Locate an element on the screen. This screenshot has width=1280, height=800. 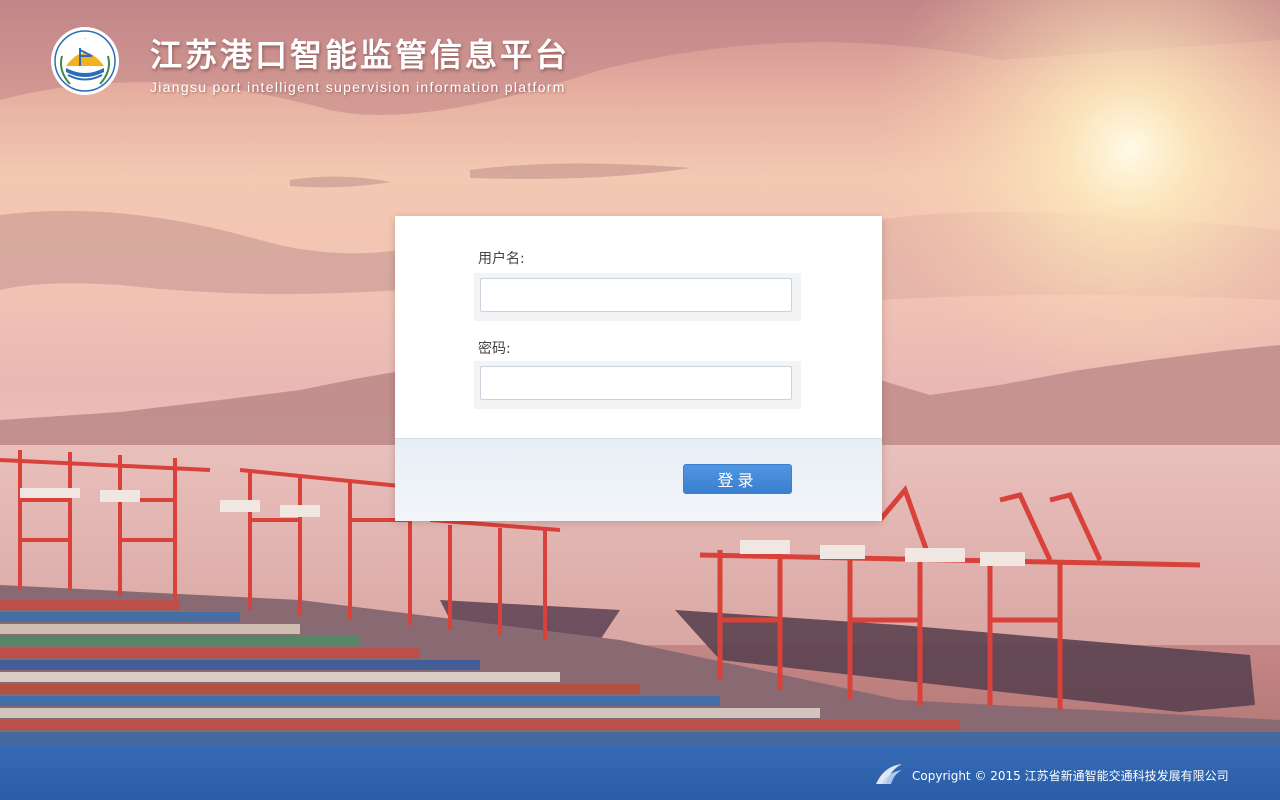
login-panel-footer: 登录 is located at coordinates (638, 479).